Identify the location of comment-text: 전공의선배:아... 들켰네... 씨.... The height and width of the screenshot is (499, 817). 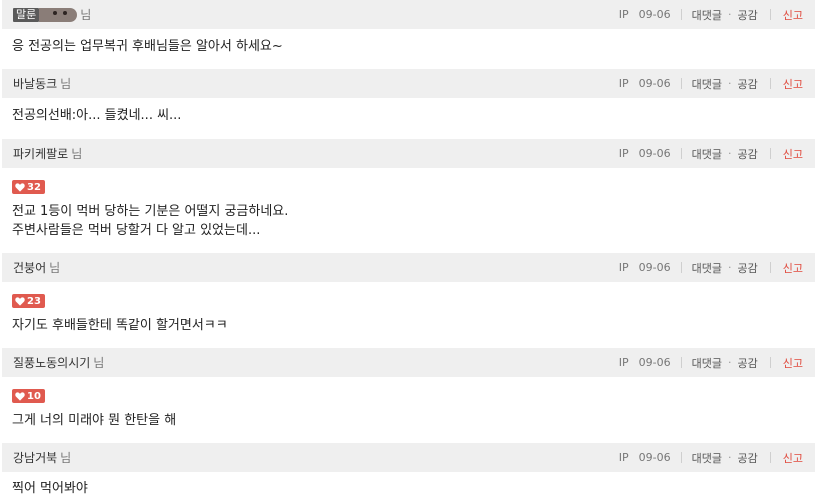
(96, 115).